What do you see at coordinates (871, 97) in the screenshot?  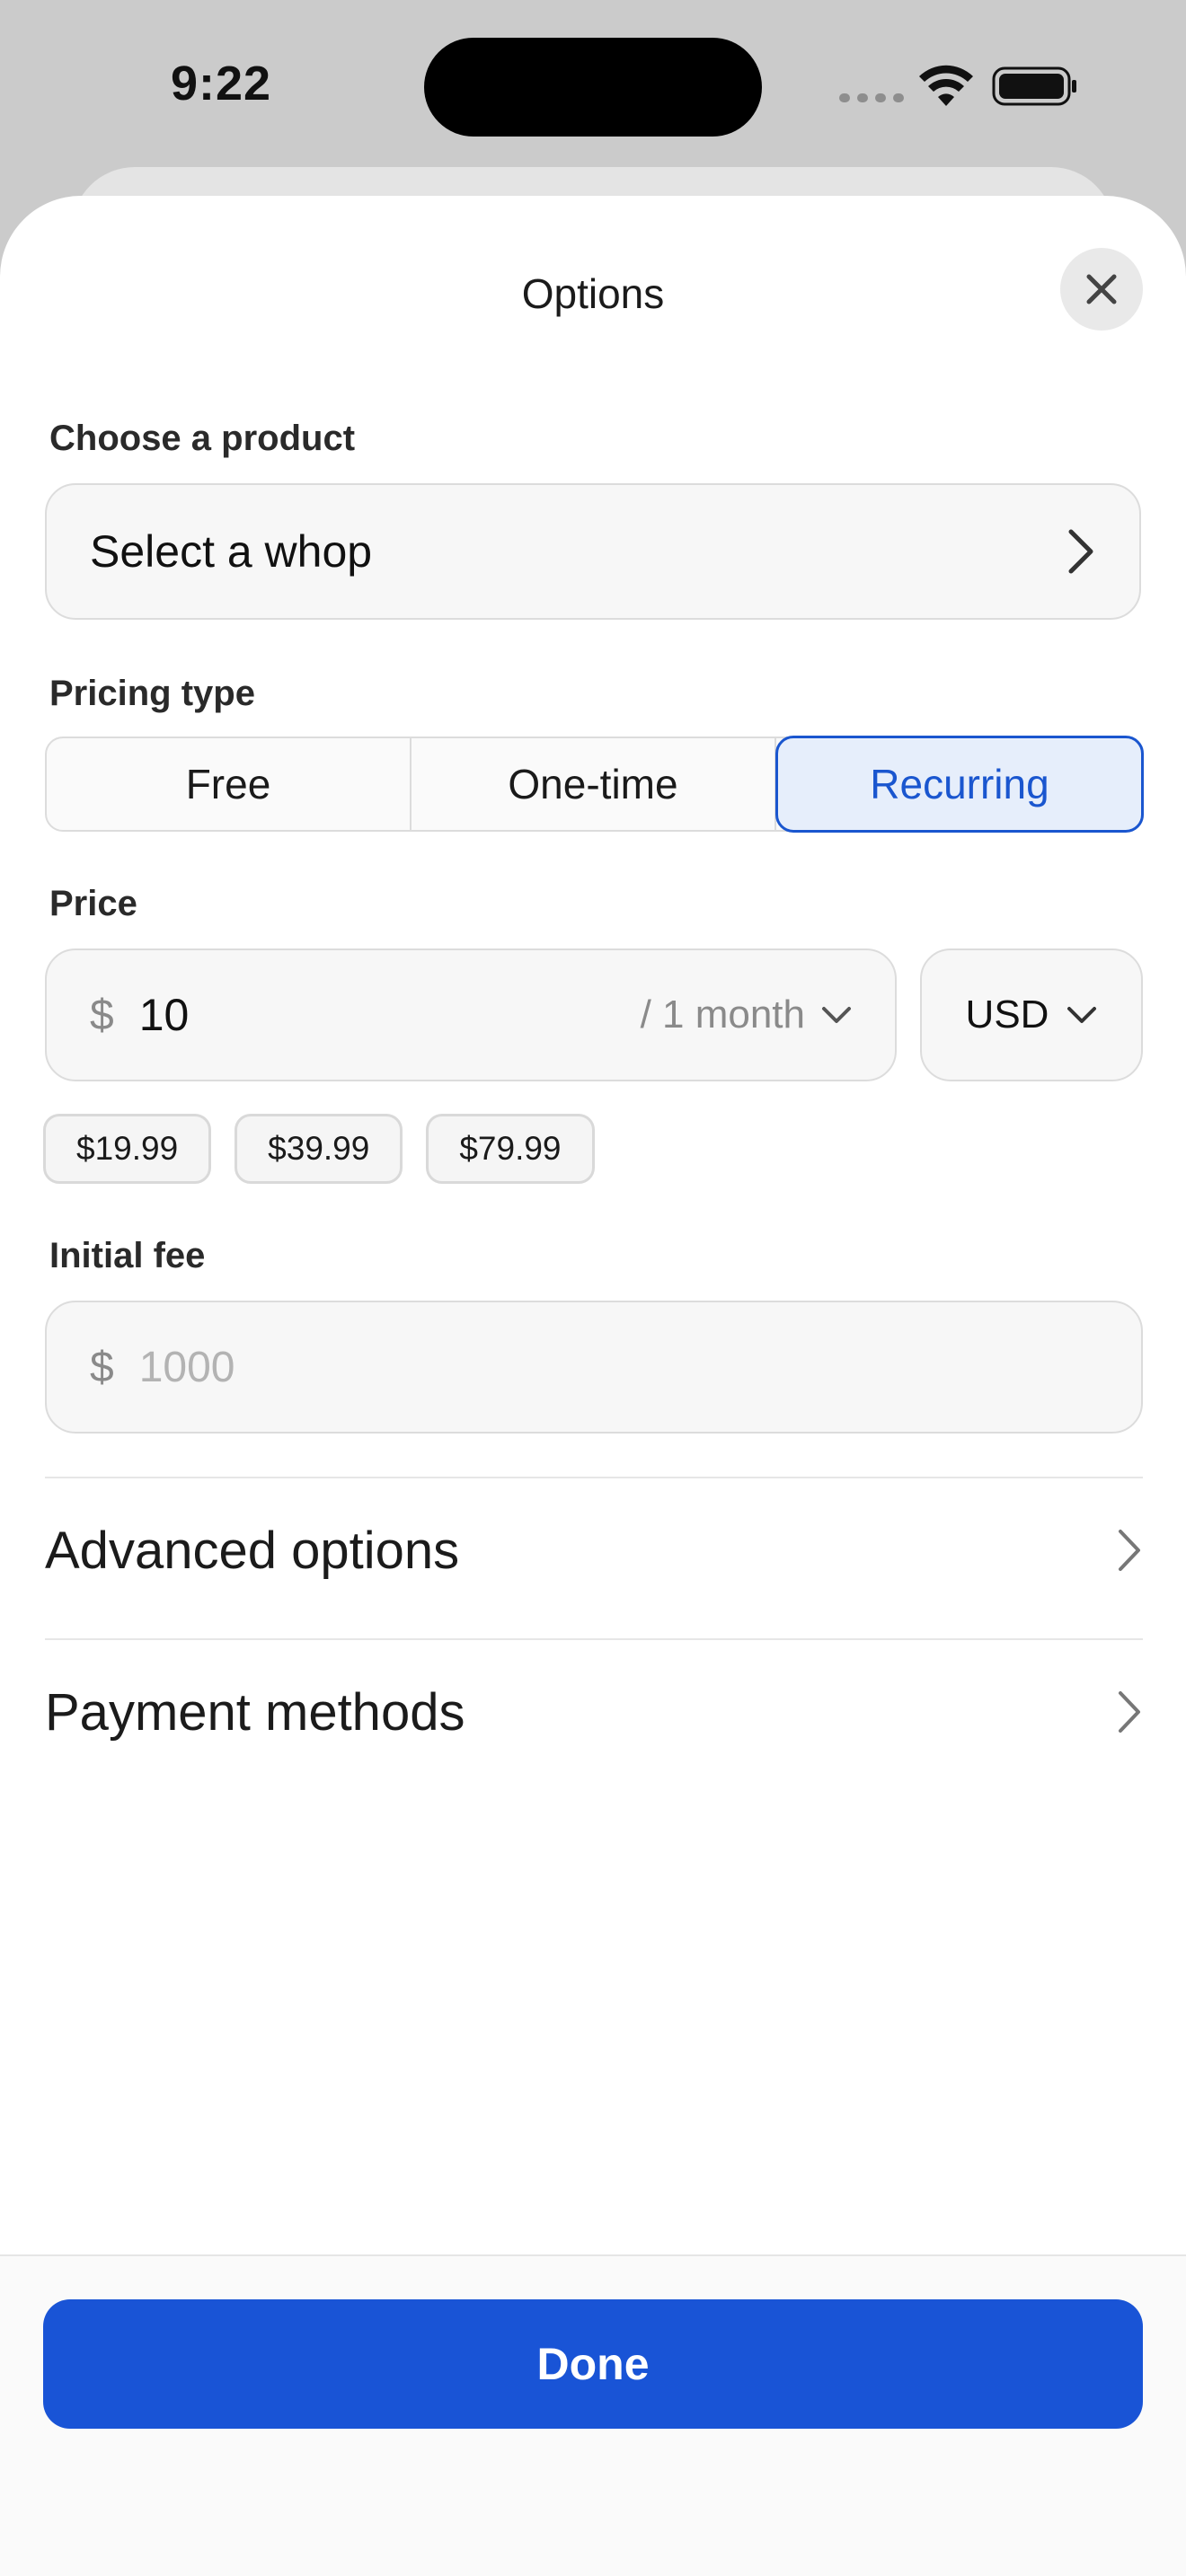 I see `cellular-signal-icon` at bounding box center [871, 97].